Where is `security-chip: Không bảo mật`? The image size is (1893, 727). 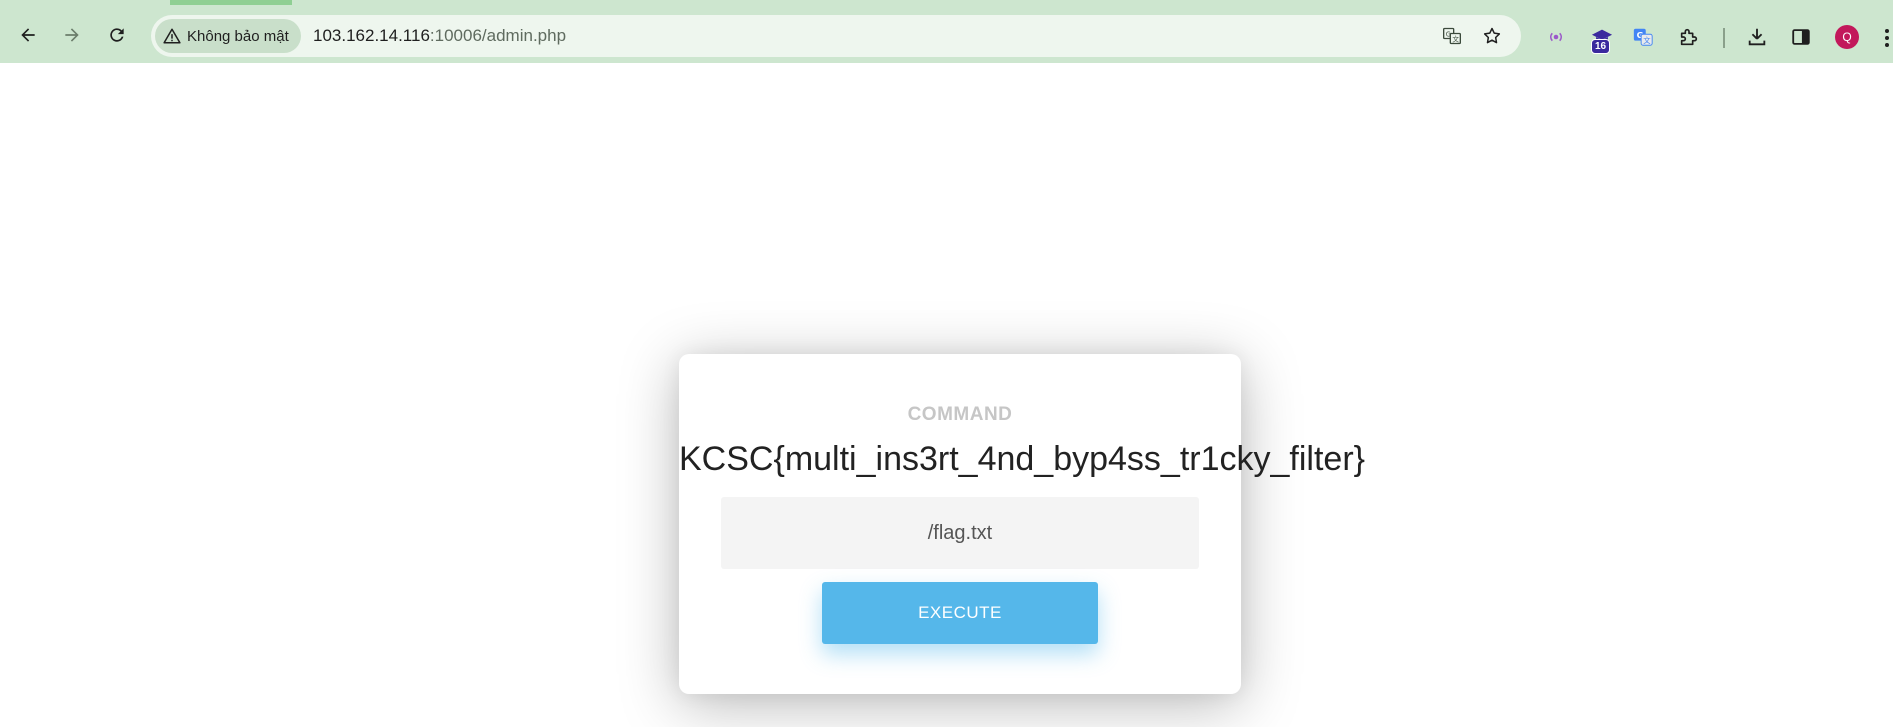 security-chip: Không bảo mật is located at coordinates (228, 36).